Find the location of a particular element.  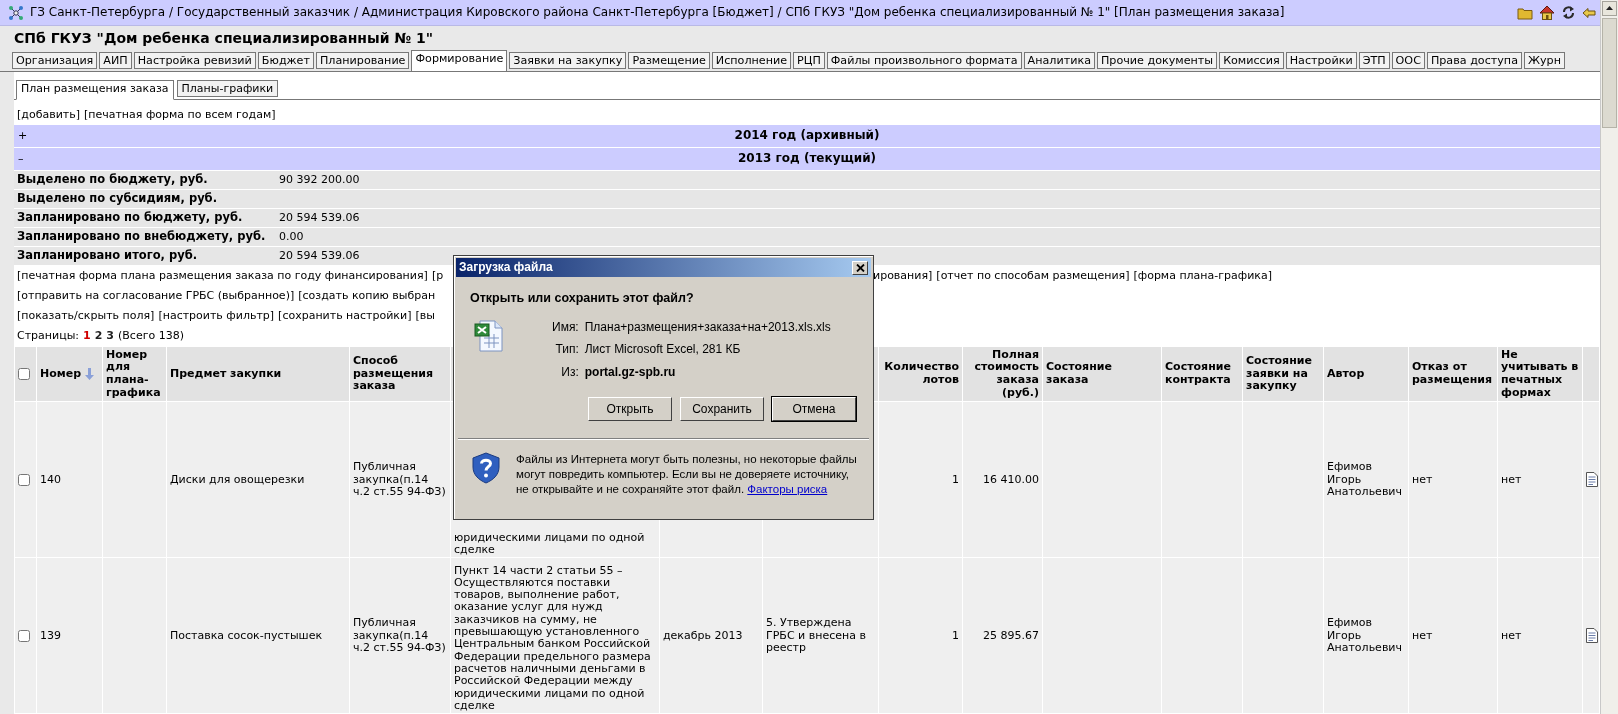

tab: Настройки is located at coordinates (1321, 60).